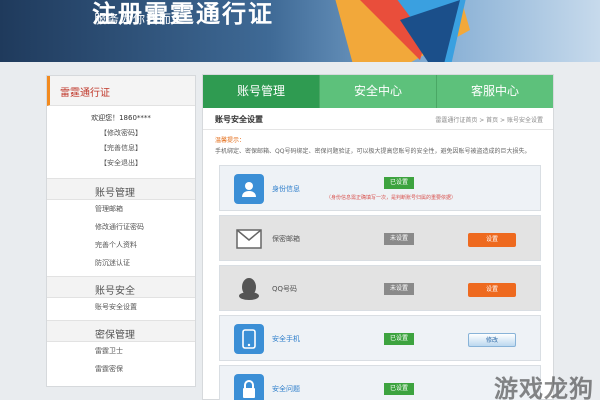 The image size is (600, 400). What do you see at coordinates (249, 339) in the screenshot?
I see `phone-icon` at bounding box center [249, 339].